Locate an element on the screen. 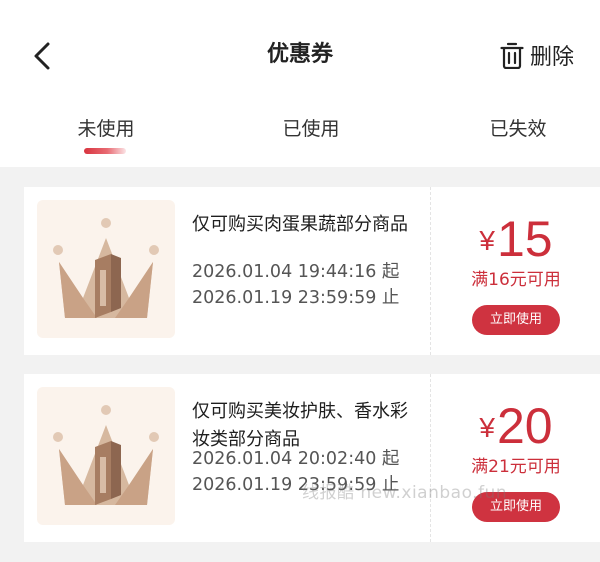  coupon-amount: ¥15 is located at coordinates (516, 239).